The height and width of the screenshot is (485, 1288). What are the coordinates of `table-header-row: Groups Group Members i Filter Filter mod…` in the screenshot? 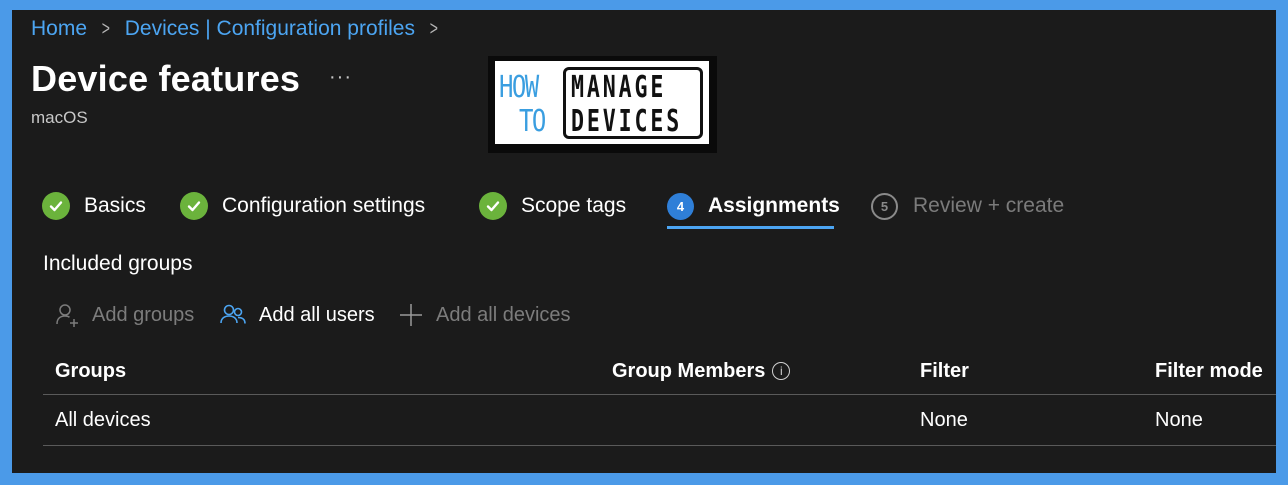 It's located at (659, 371).